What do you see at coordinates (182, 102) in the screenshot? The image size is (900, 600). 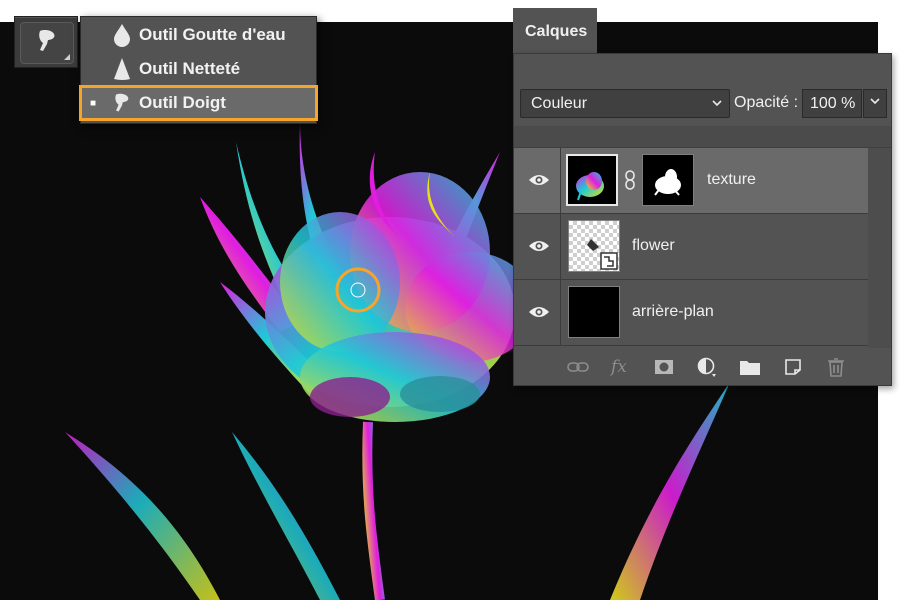 I see `menu-item-label: Outil Doigt` at bounding box center [182, 102].